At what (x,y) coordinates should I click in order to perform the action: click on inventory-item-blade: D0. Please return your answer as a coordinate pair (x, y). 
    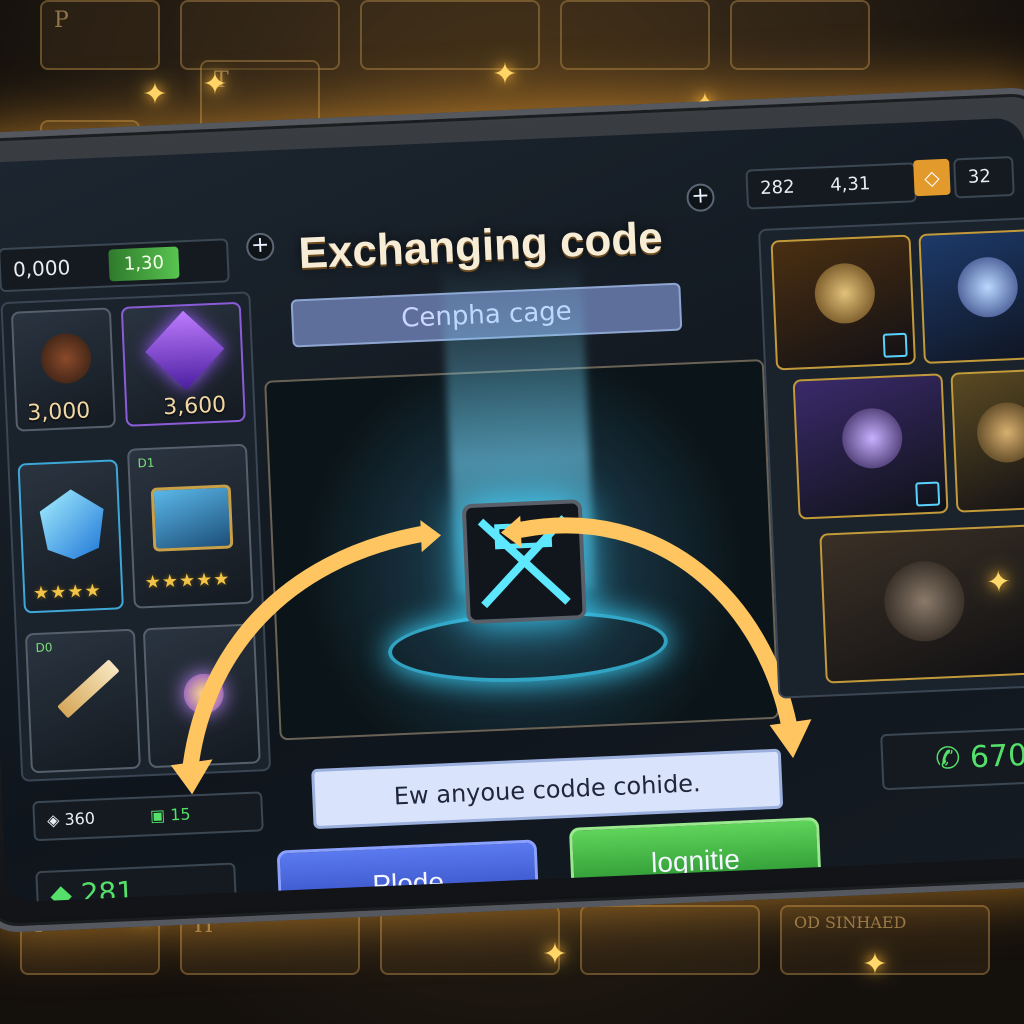
    Looking at the image, I should click on (82, 701).